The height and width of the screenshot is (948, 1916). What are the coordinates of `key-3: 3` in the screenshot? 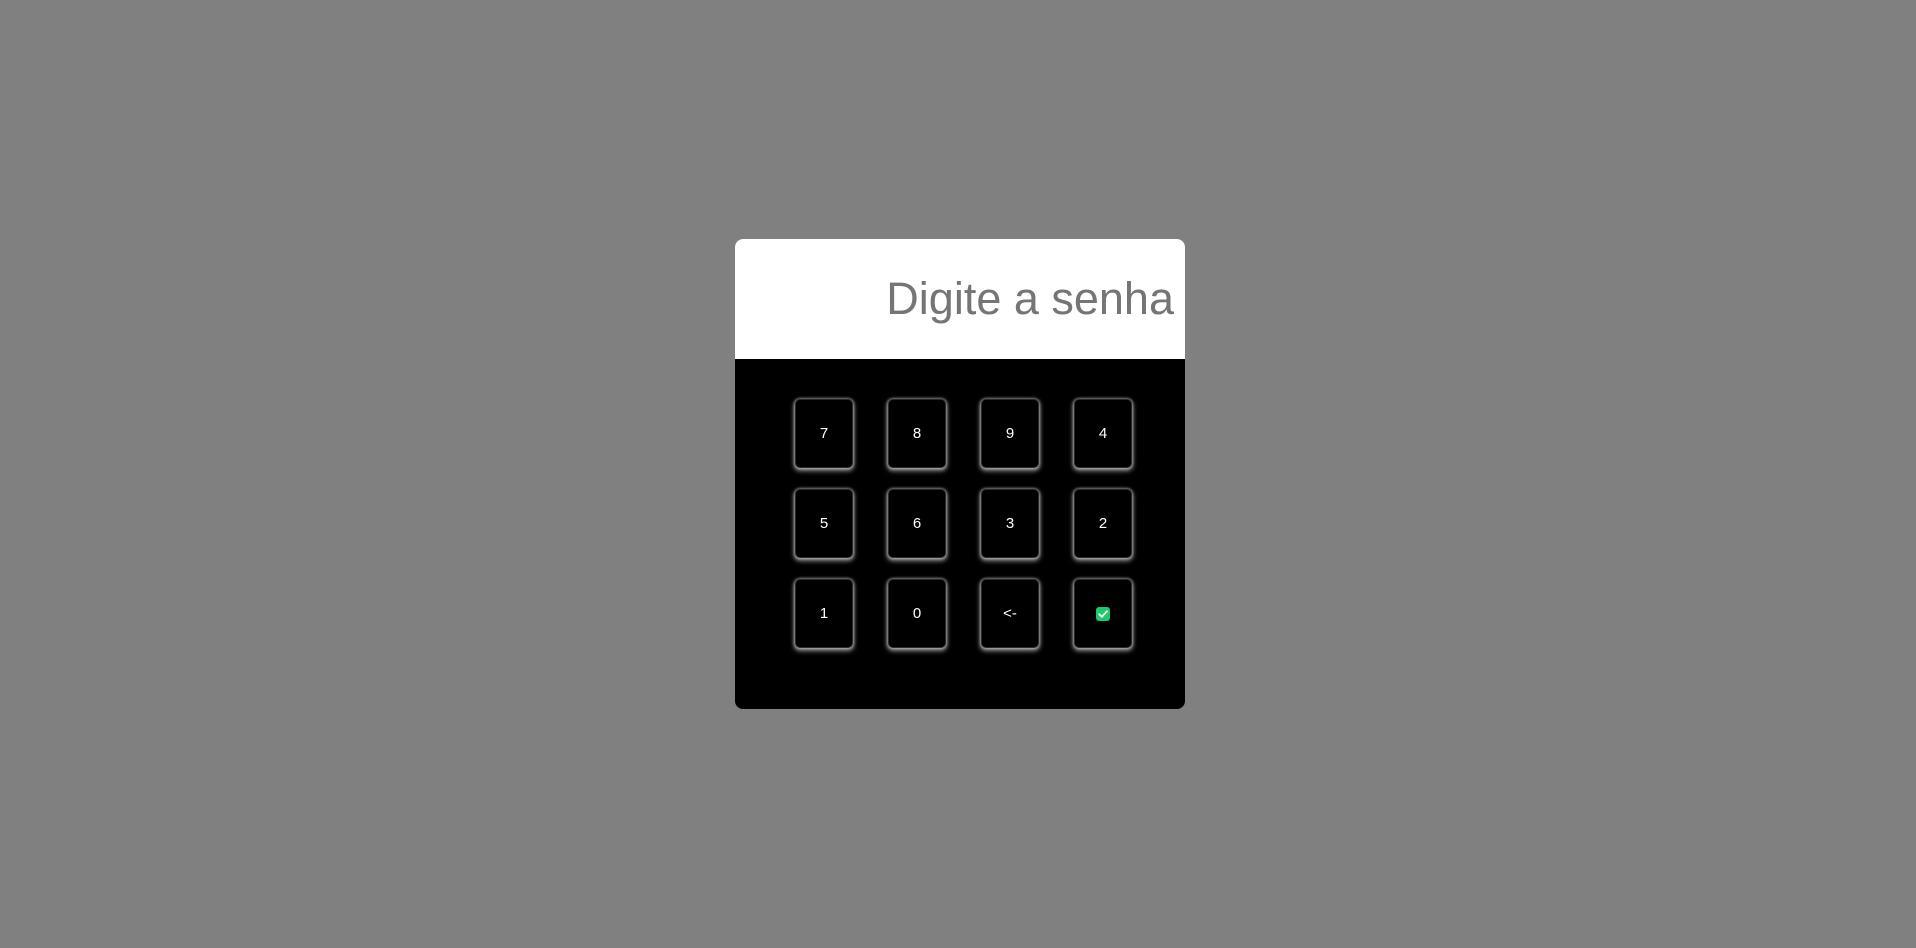 It's located at (1010, 523).